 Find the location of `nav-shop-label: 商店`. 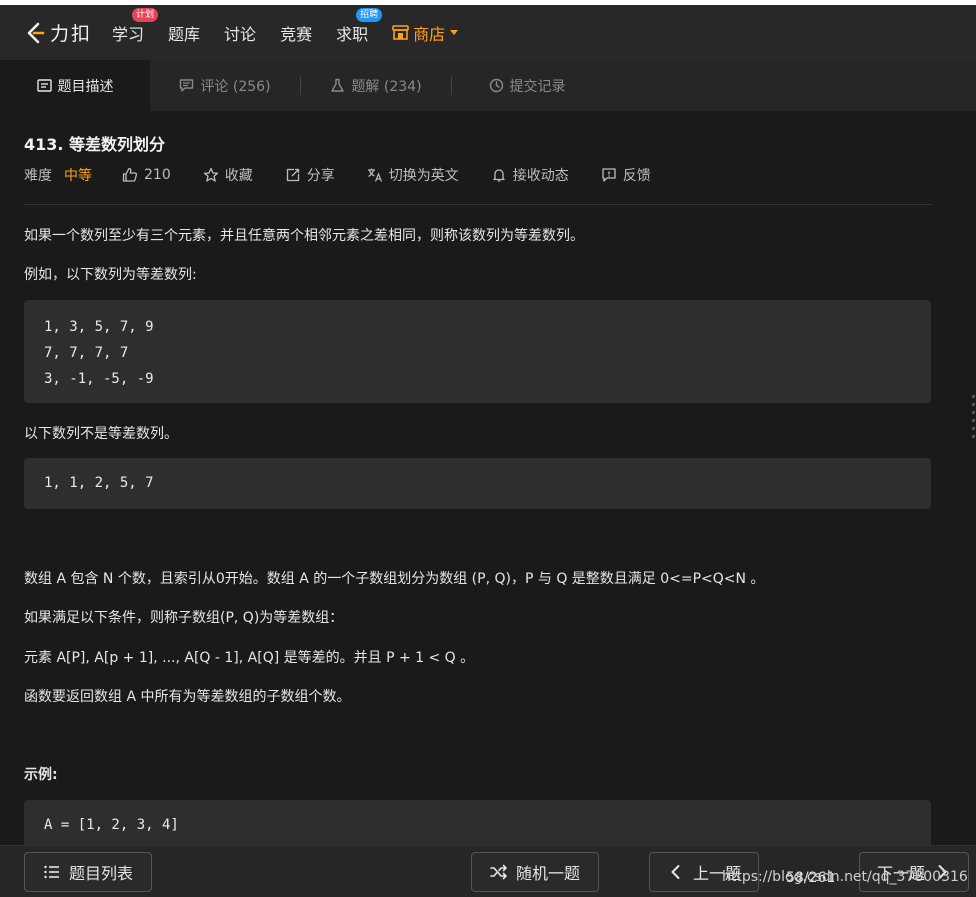

nav-shop-label: 商店 is located at coordinates (429, 34).